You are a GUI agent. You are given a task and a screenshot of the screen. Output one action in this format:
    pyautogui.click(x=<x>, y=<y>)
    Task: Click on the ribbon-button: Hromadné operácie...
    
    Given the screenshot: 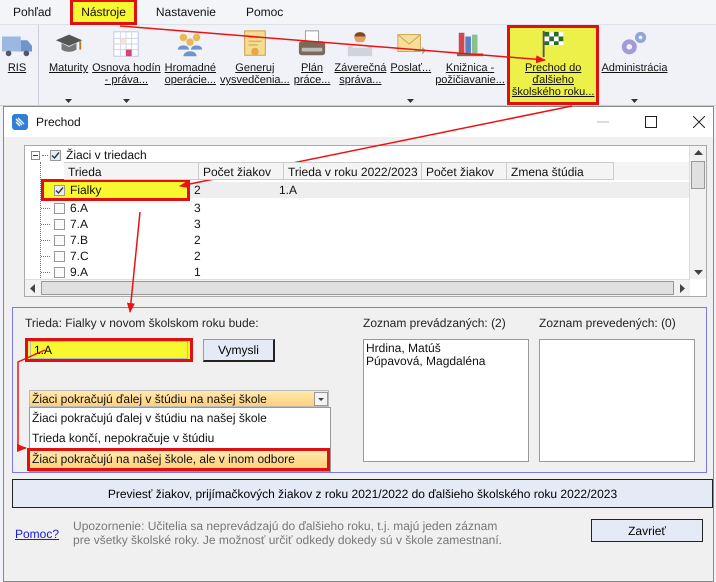 What is the action you would take?
    pyautogui.click(x=190, y=65)
    